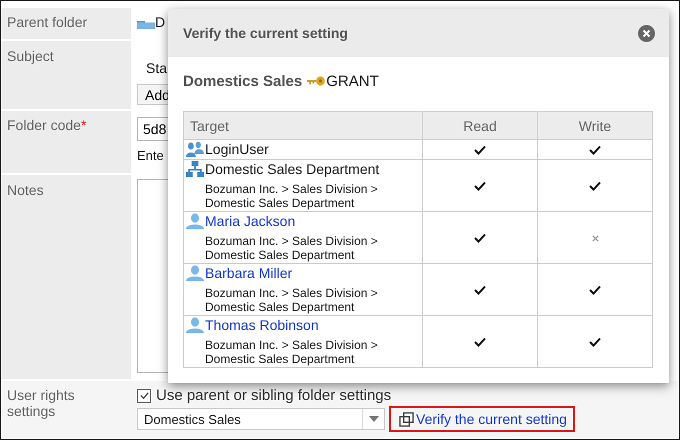  I want to click on checkbox-label: Use parent or sibling folder settings, so click(274, 395).